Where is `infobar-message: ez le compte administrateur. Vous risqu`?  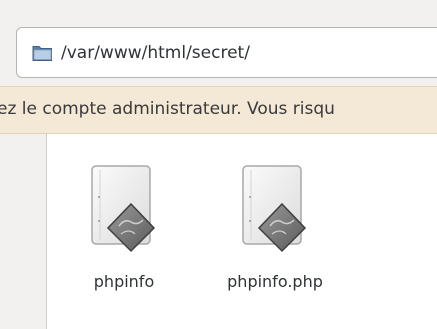
infobar-message: ez le compte administrateur. Vous risqu is located at coordinates (167, 109).